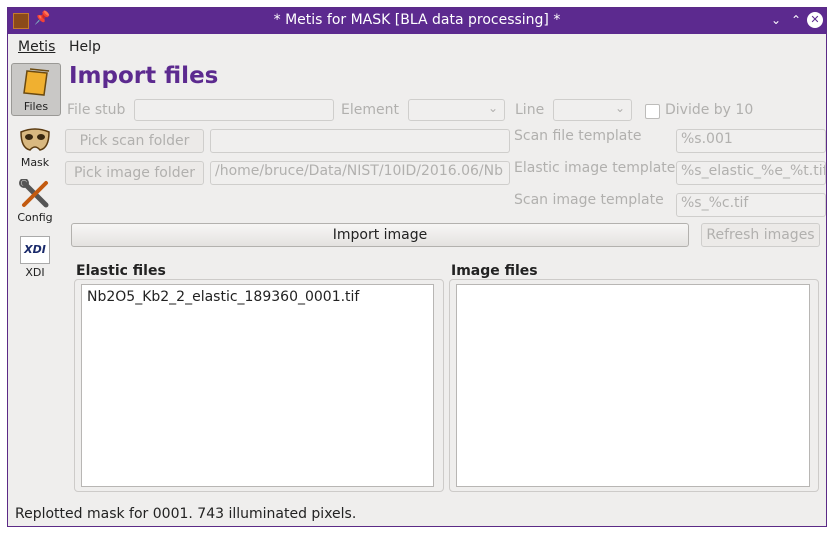  Describe the element at coordinates (589, 200) in the screenshot. I see `scan-image-template-label: Scan image template` at that location.